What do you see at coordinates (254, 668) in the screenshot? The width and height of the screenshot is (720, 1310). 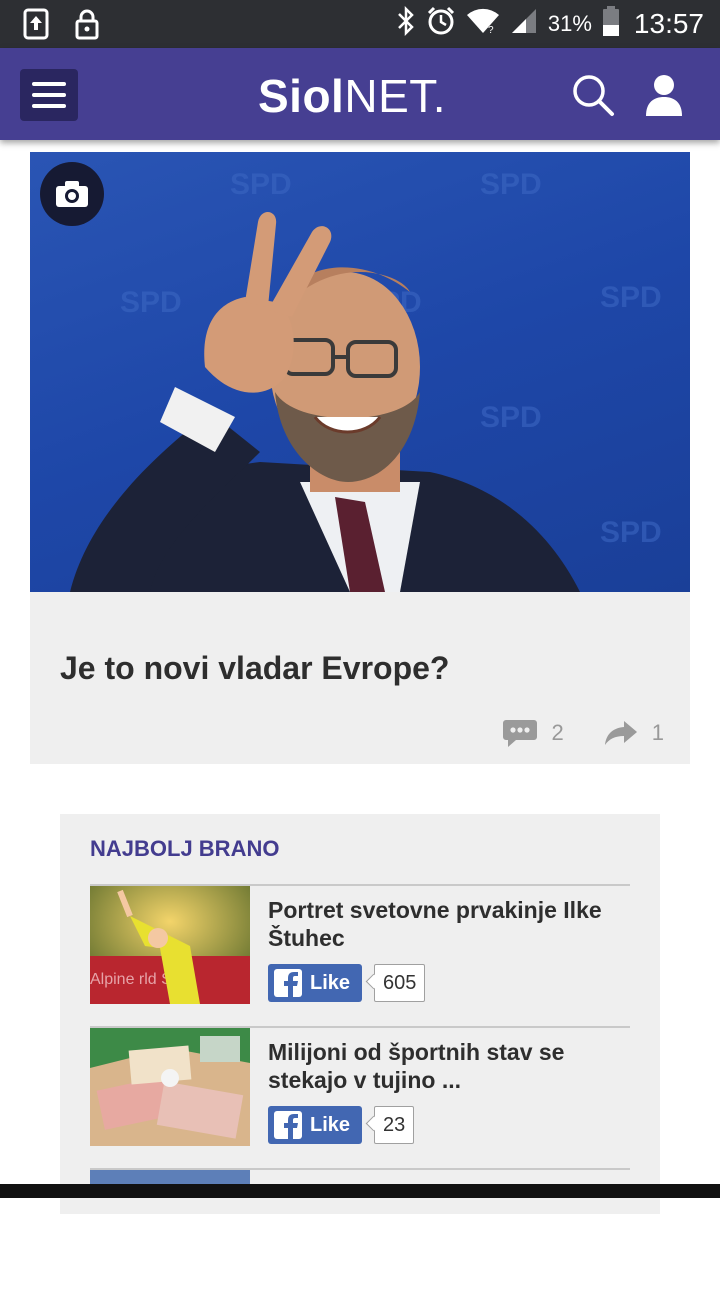 I see `hero-title: Je to novi vladar Evrope?` at bounding box center [254, 668].